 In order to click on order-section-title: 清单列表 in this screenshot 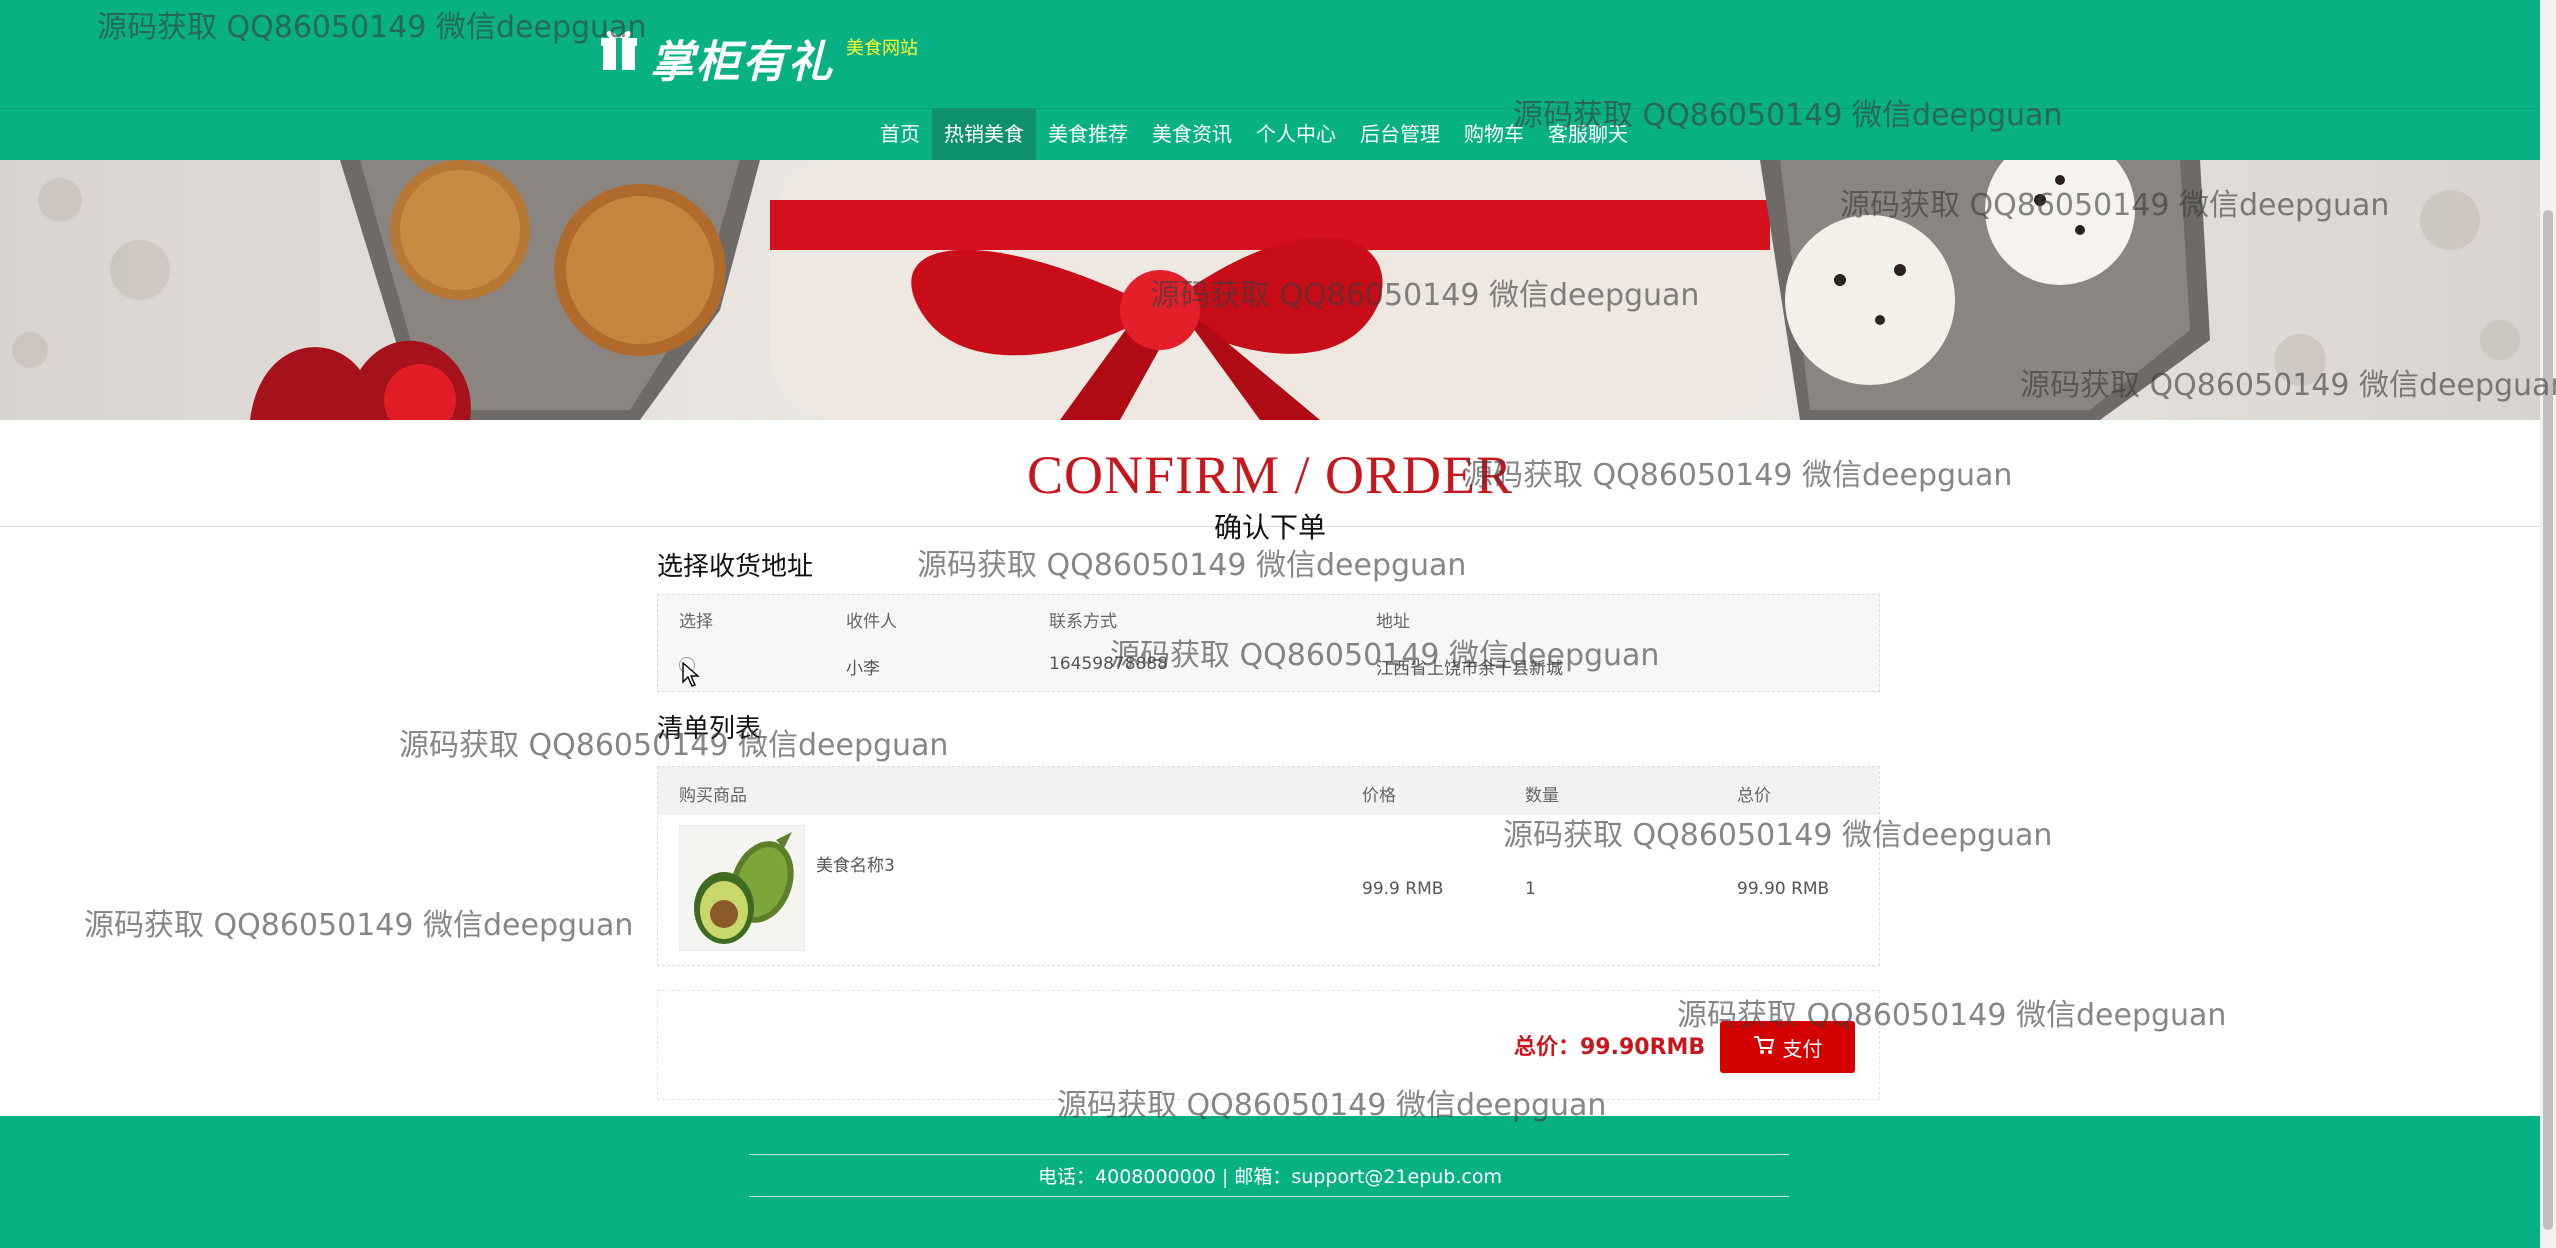, I will do `click(709, 729)`.